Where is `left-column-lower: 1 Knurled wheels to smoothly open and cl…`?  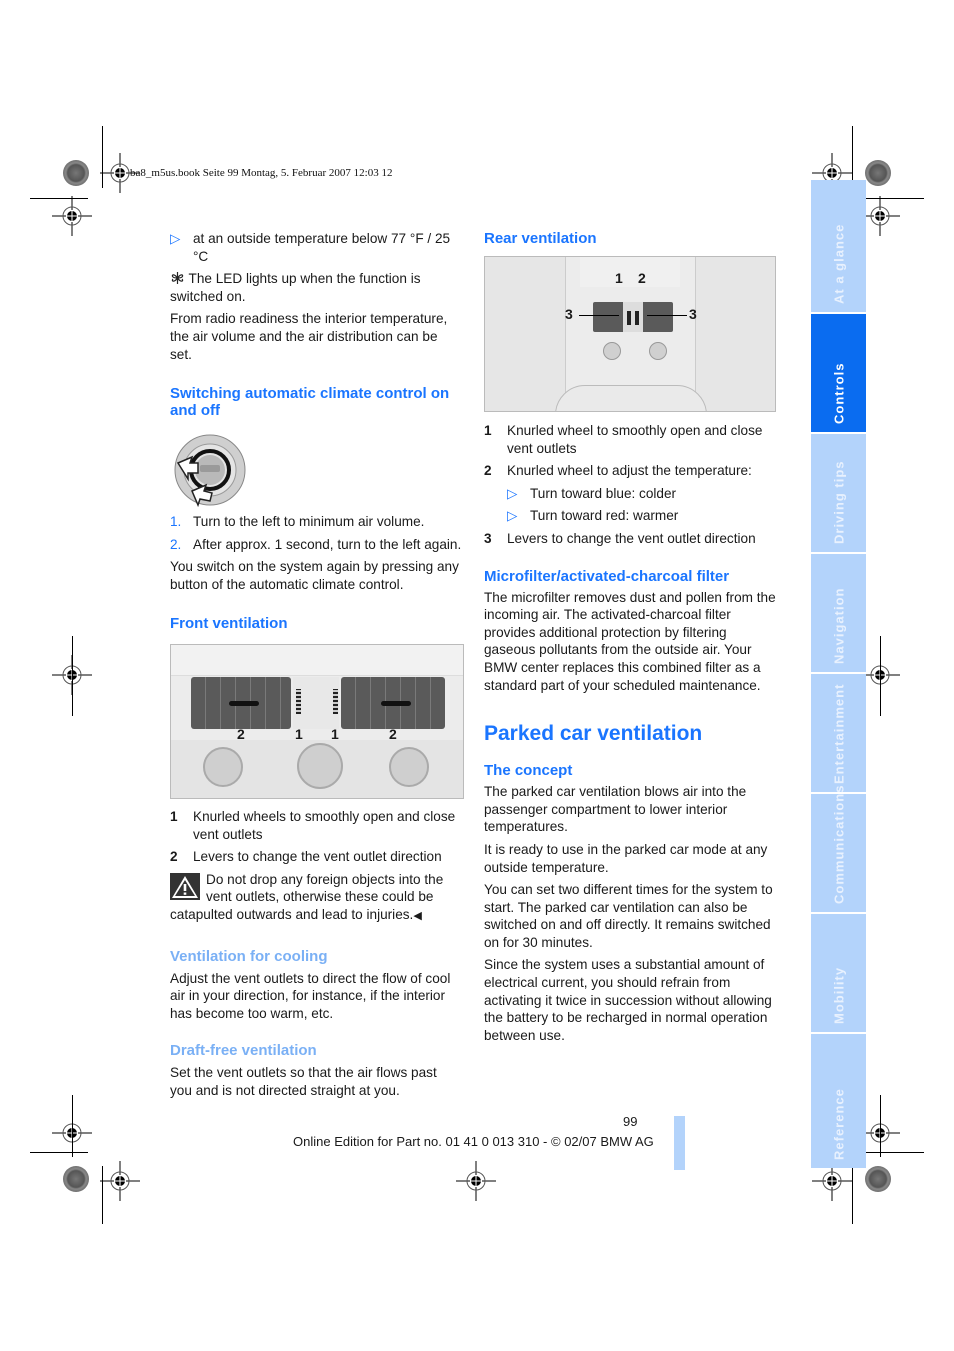 left-column-lower: 1 Knurled wheels to smoothly open and cl… is located at coordinates (316, 956).